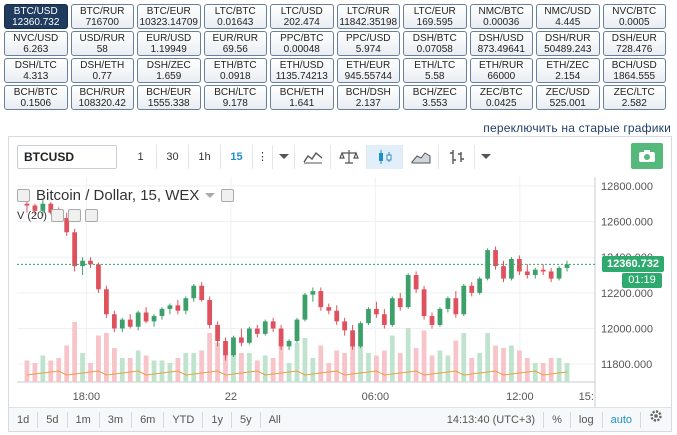 Image resolution: width=677 pixels, height=435 pixels. I want to click on pair-name: NMC/USD, so click(568, 11).